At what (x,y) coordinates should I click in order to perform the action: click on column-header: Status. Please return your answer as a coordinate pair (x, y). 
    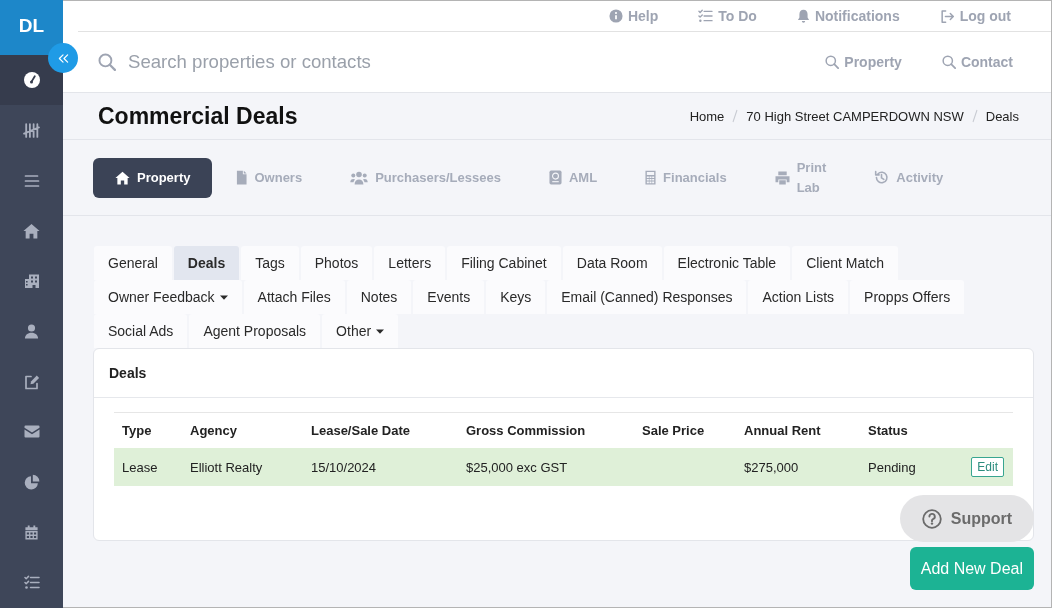
    Looking at the image, I should click on (888, 430).